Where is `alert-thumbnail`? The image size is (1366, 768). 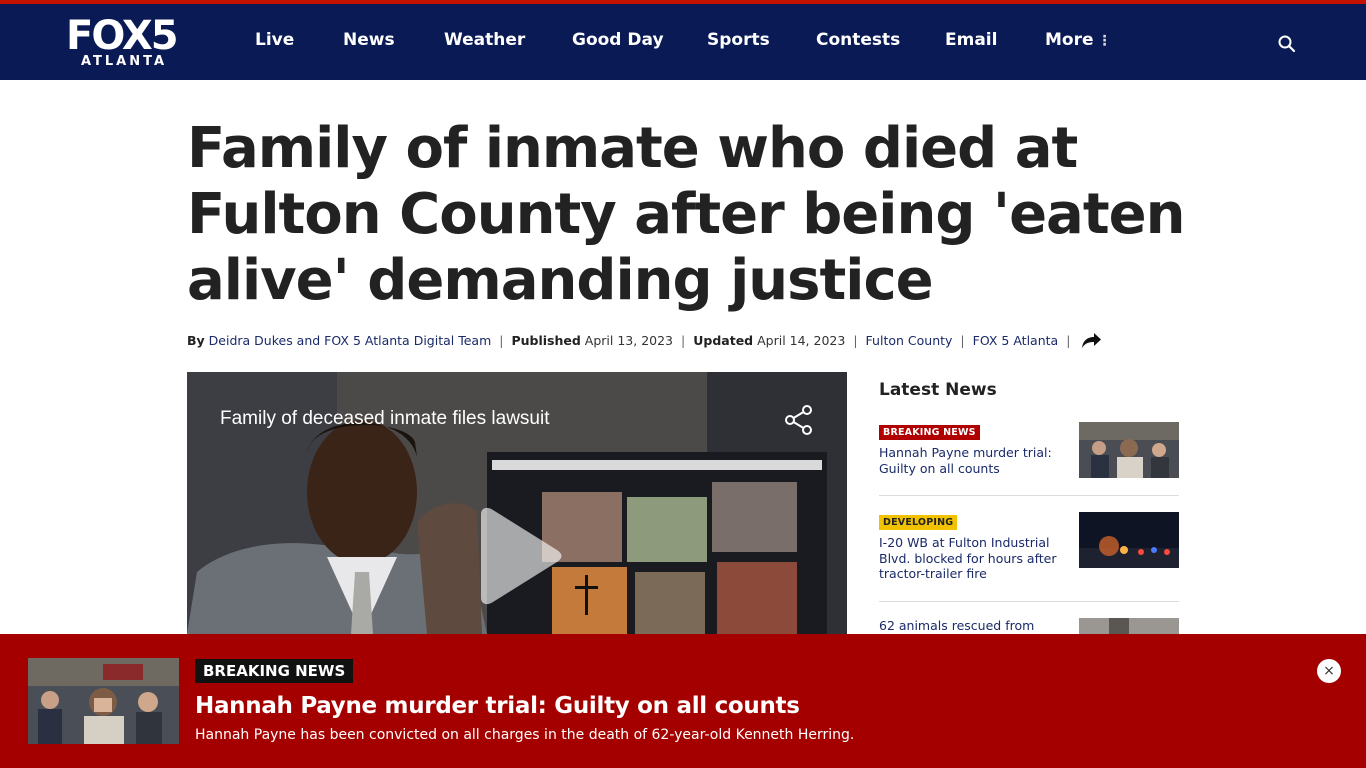
alert-thumbnail is located at coordinates (103, 701).